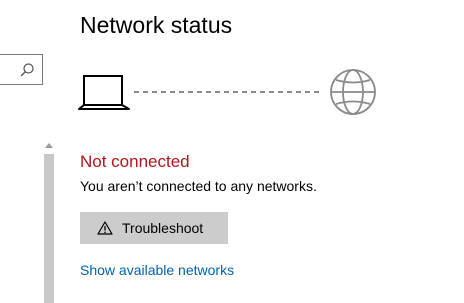 This screenshot has width=464, height=303. I want to click on troubleshoot-button: Troubleshoot, so click(154, 228).